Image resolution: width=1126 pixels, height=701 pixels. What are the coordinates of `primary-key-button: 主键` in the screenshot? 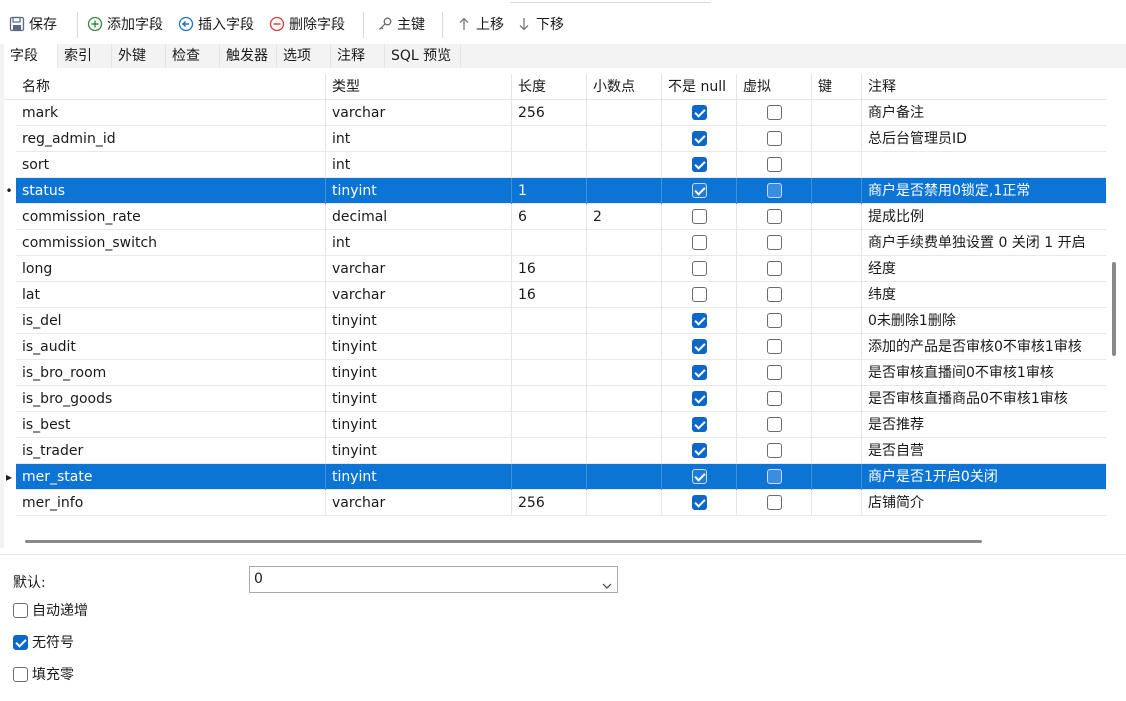 It's located at (401, 24).